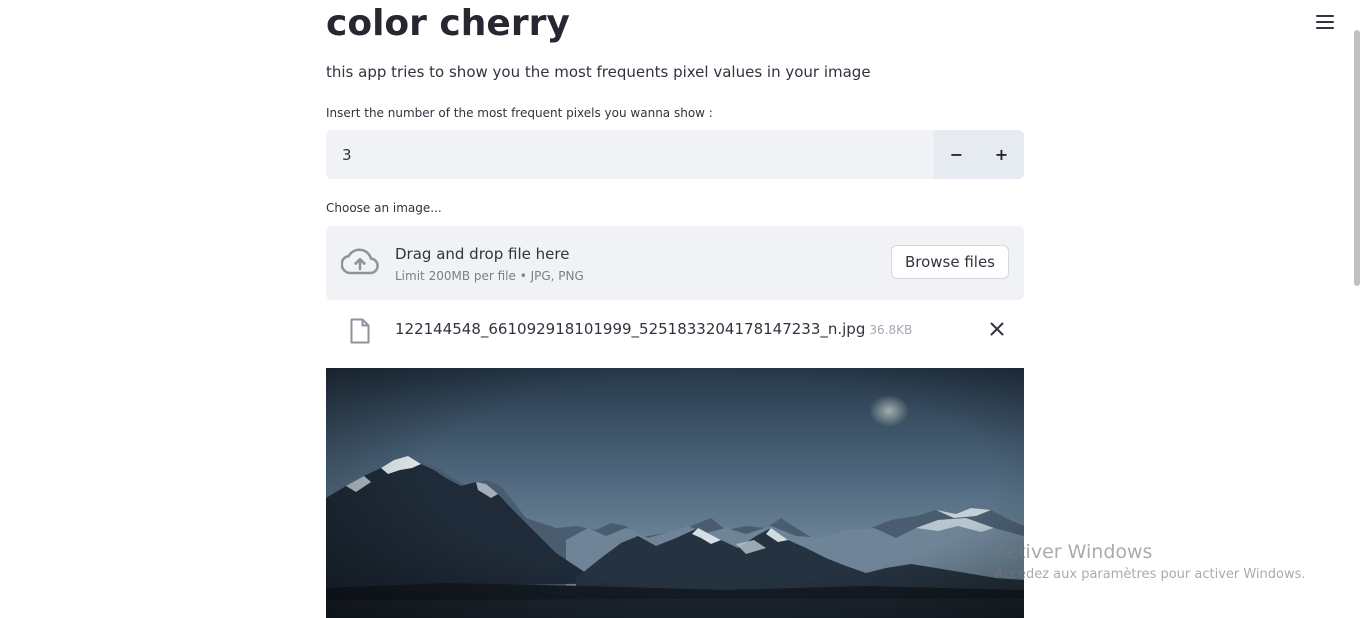  Describe the element at coordinates (448, 23) in the screenshot. I see `page-title: color cherry` at that location.